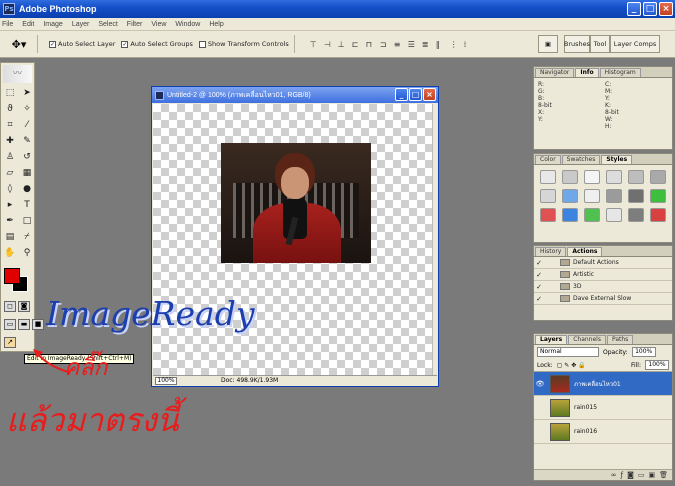  What do you see at coordinates (52, 24) in the screenshot?
I see `menu-image: Image` at bounding box center [52, 24].